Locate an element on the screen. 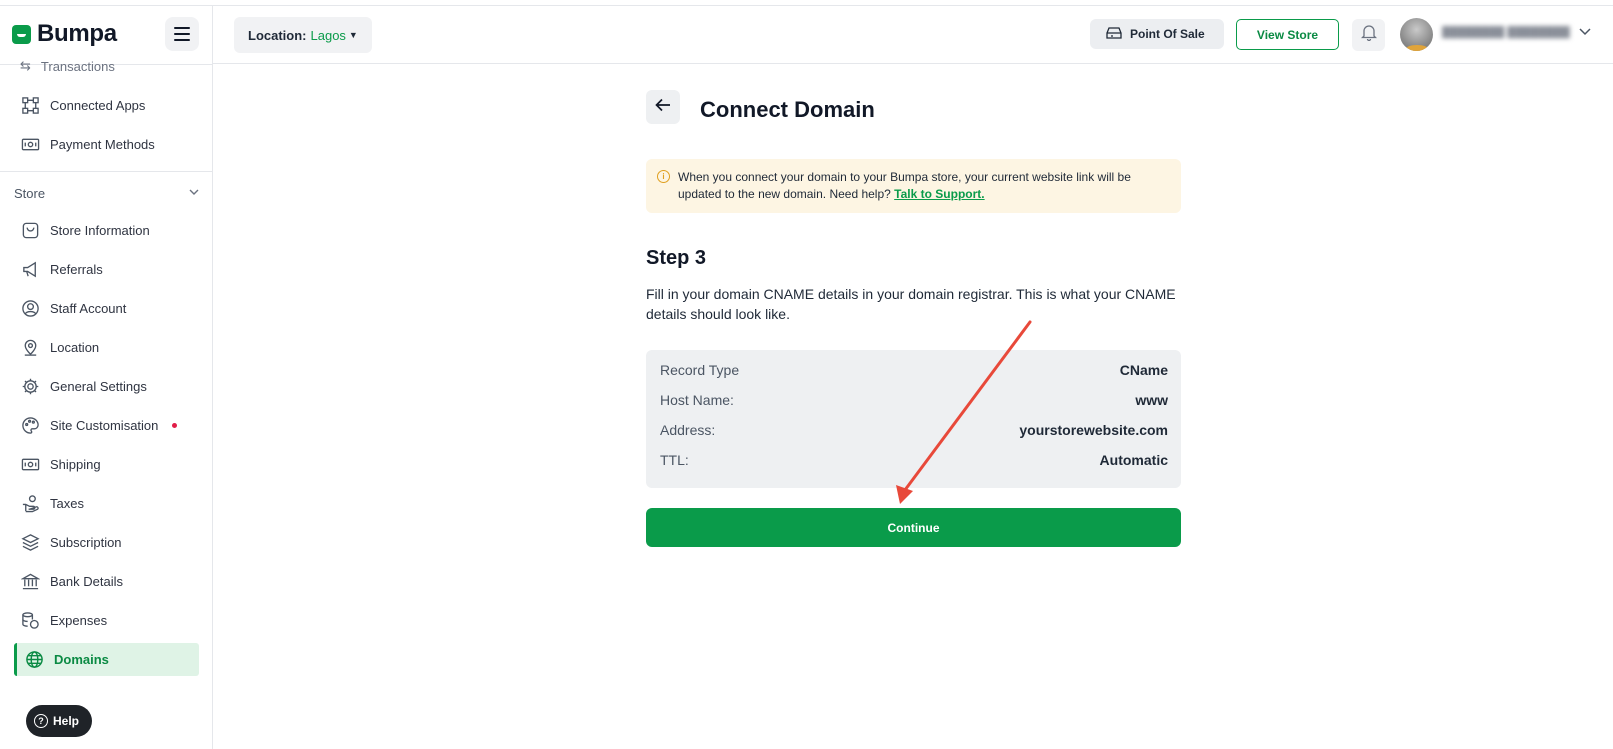 Image resolution: width=1613 pixels, height=749 pixels. expenses-icon is located at coordinates (30, 620).